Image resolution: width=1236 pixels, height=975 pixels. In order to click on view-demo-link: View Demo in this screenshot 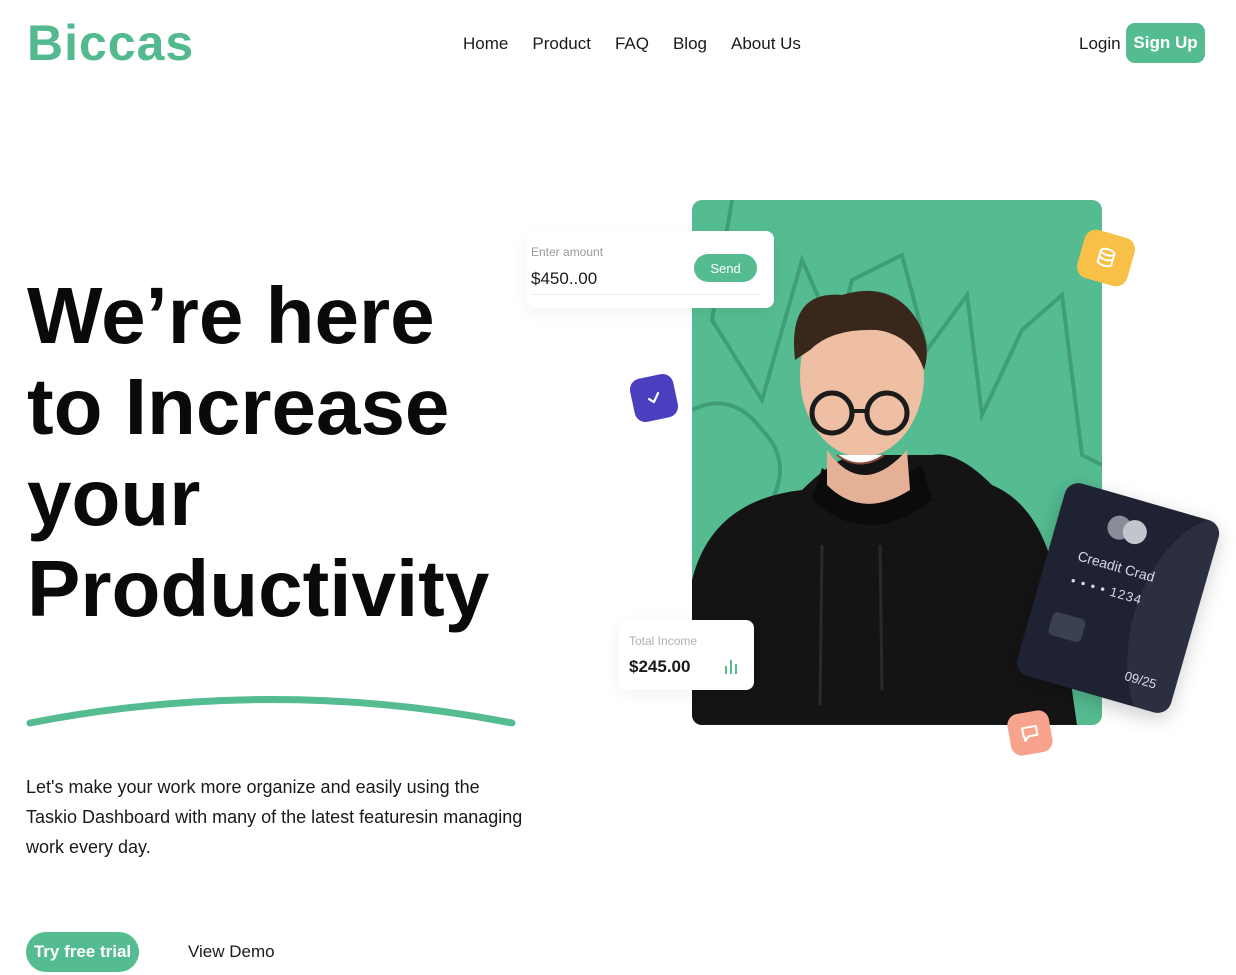, I will do `click(231, 952)`.